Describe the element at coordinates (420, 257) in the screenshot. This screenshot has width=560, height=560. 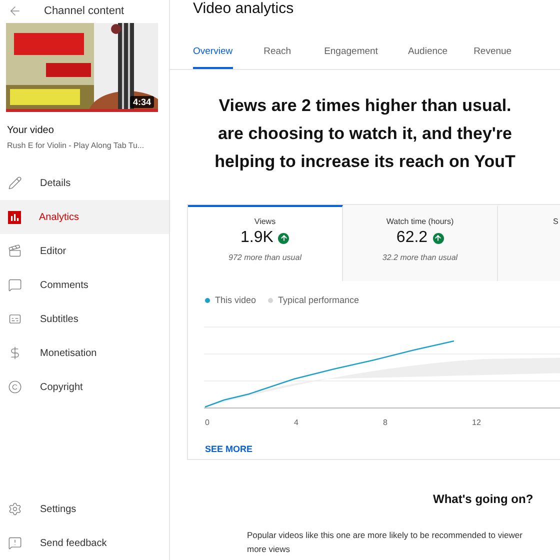
I see `metric-note: 32.2 more than usual` at that location.